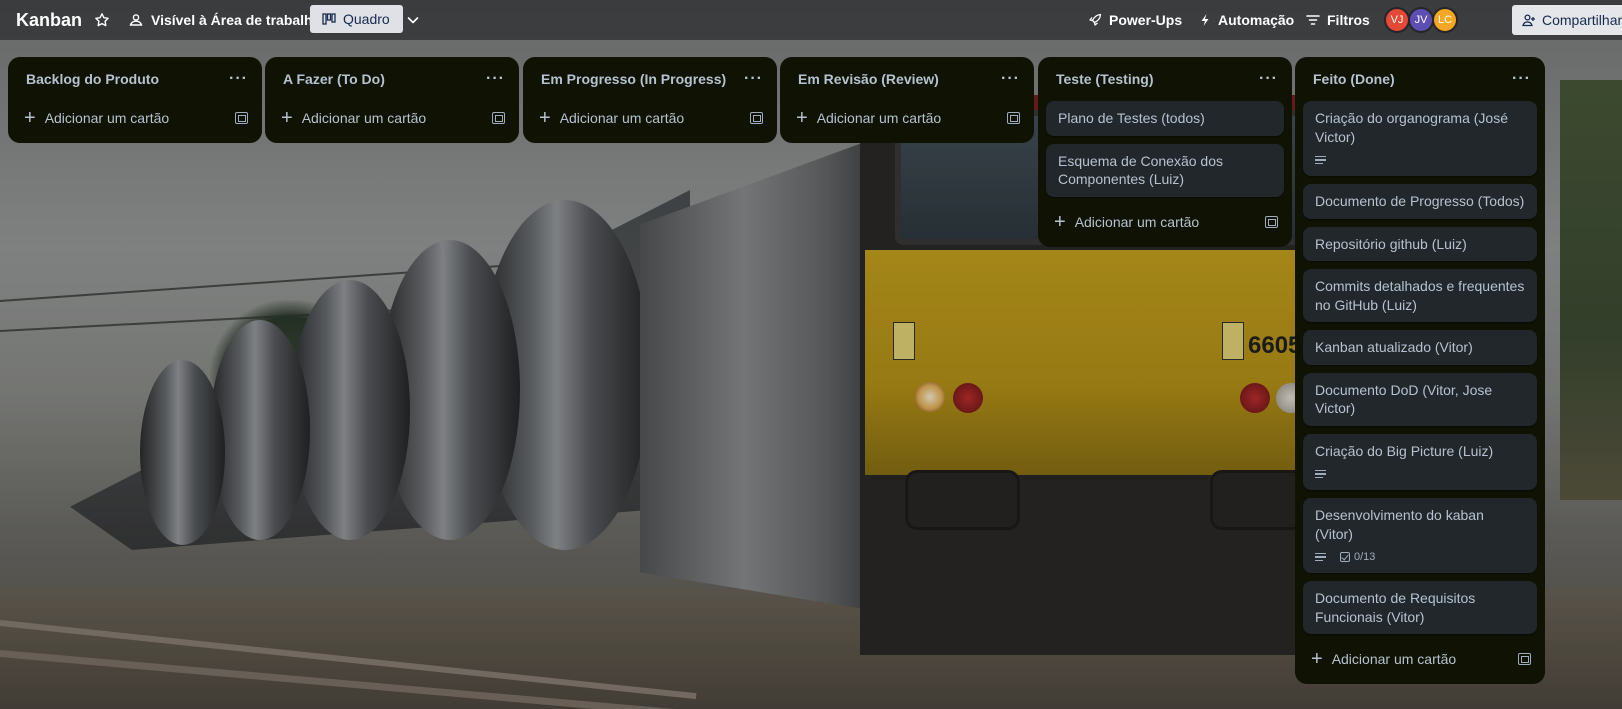 This screenshot has width=1622, height=709. I want to click on board-view-button: Quadro, so click(356, 19).